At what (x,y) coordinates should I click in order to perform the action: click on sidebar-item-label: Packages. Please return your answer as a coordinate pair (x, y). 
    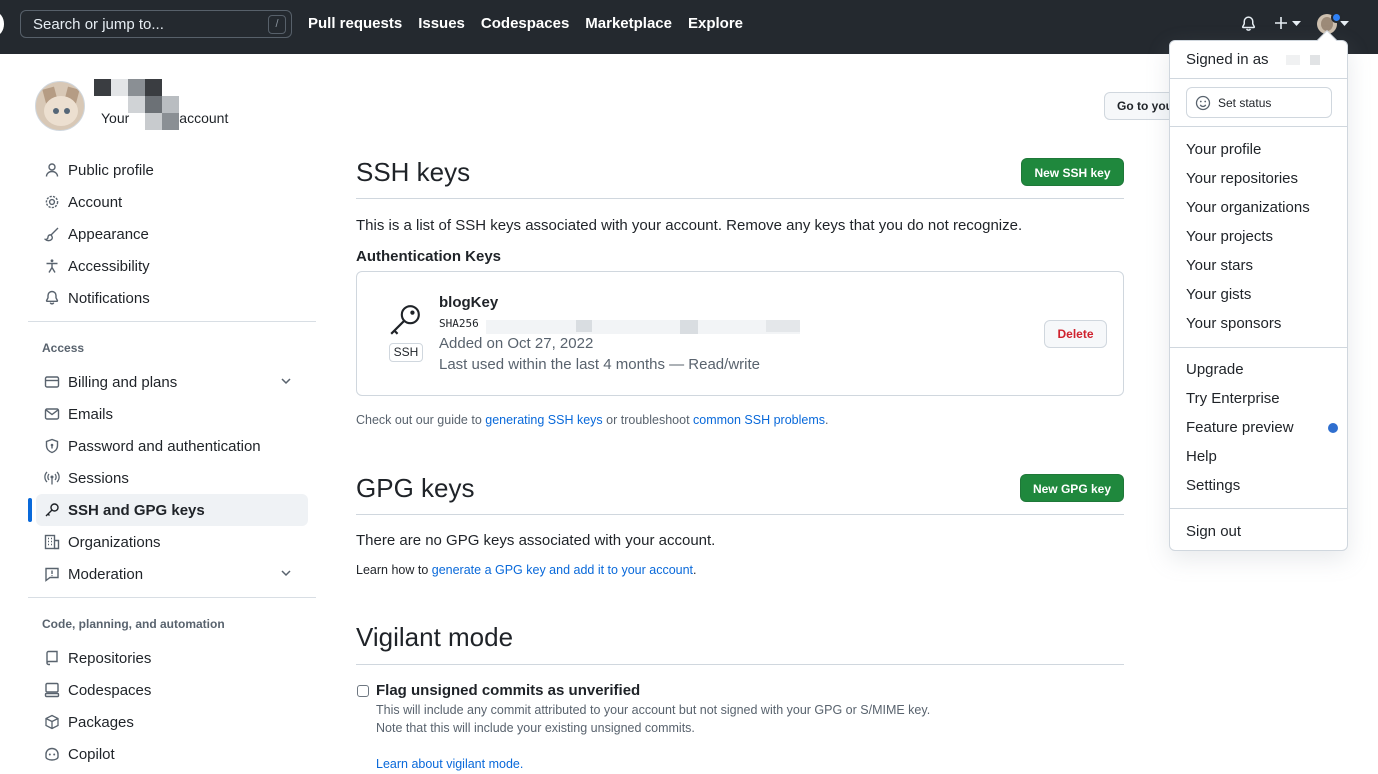
    Looking at the image, I should click on (101, 722).